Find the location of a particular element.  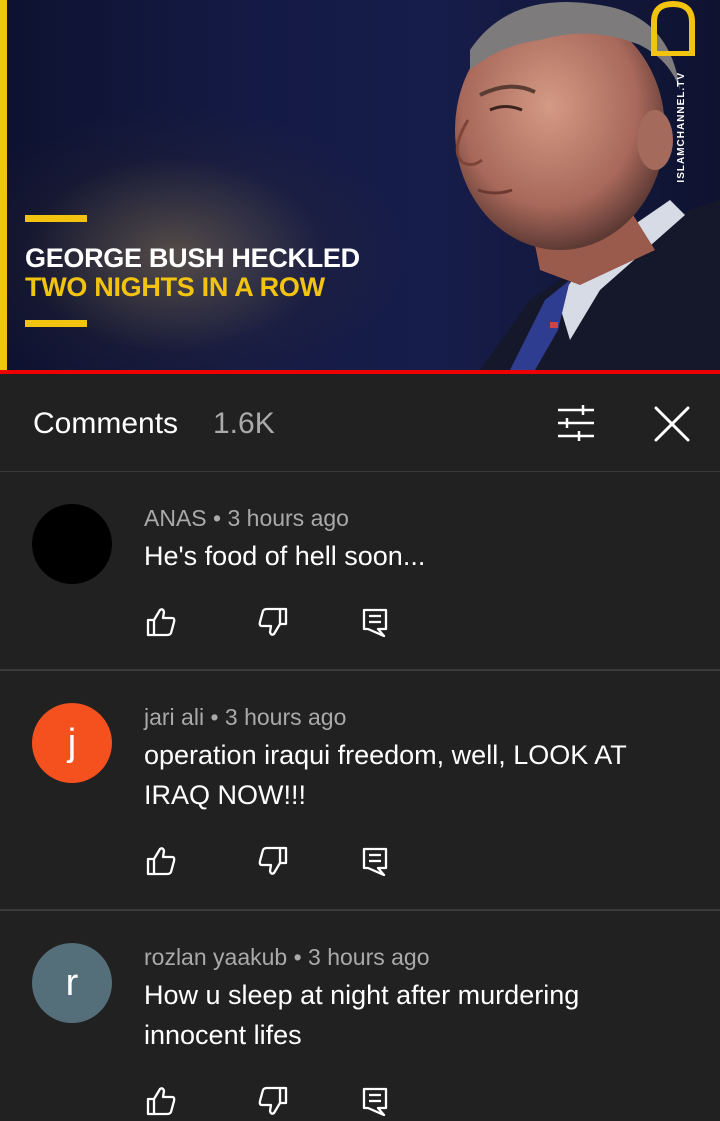

comments-header: Comments 1.6K is located at coordinates (360, 423).